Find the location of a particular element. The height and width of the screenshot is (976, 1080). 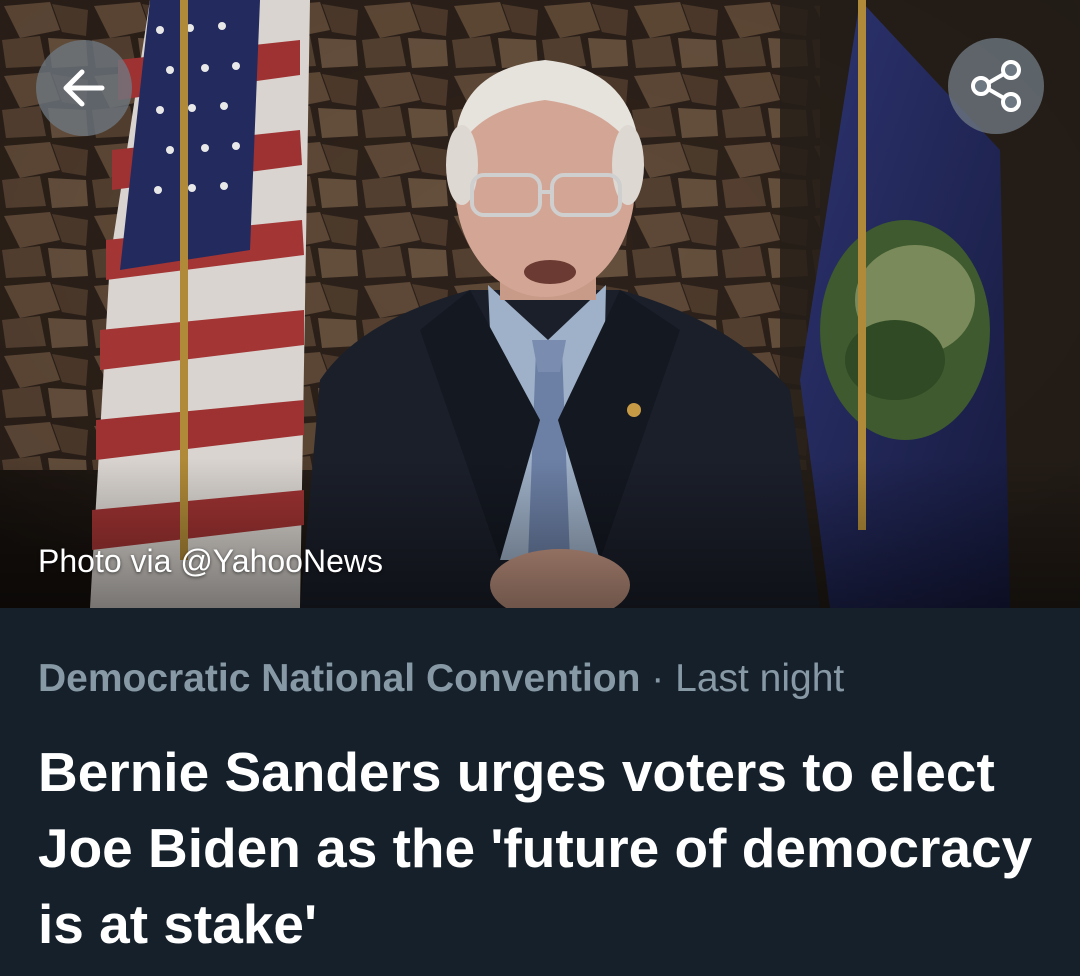

share-icon is located at coordinates (996, 86).